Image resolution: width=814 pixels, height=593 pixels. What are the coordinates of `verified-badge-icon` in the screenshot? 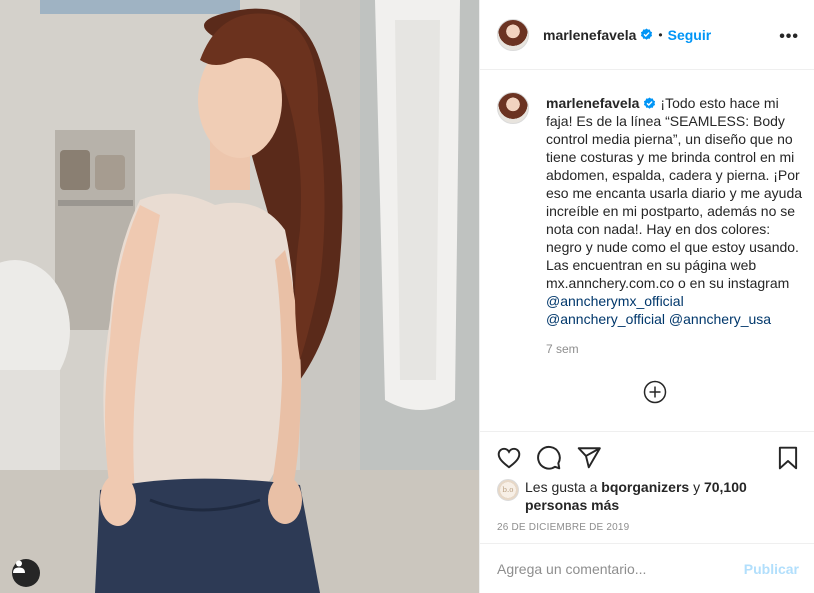 It's located at (647, 34).